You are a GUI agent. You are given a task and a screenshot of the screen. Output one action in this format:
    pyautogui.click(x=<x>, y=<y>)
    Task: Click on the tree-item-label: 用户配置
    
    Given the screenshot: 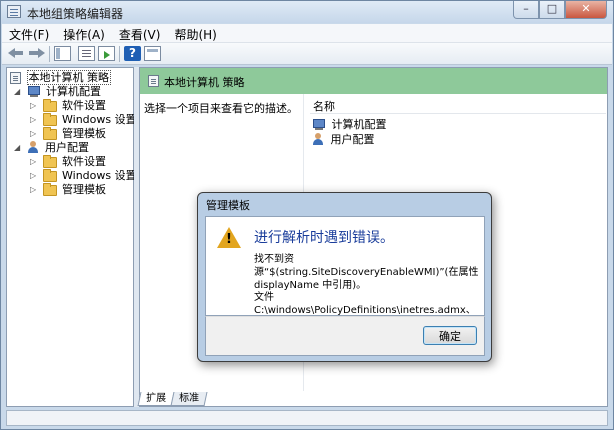 What is the action you would take?
    pyautogui.click(x=67, y=147)
    